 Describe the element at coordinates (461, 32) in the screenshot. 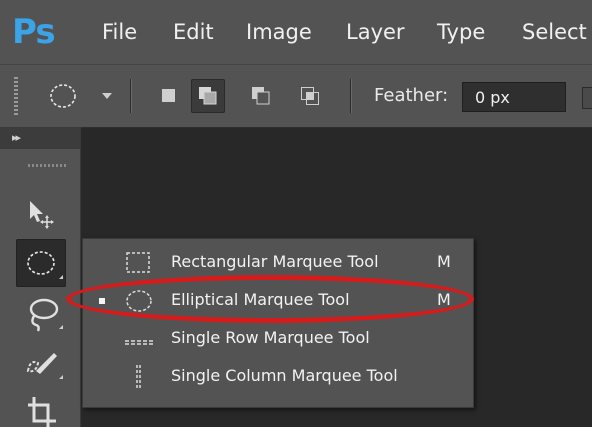

I see `menu-type: Type` at that location.